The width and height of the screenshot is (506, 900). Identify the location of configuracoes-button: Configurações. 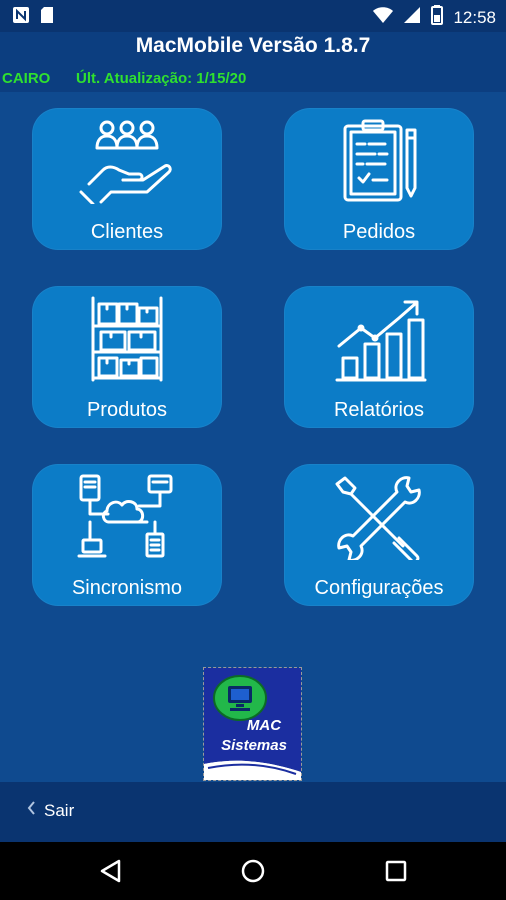
(379, 535).